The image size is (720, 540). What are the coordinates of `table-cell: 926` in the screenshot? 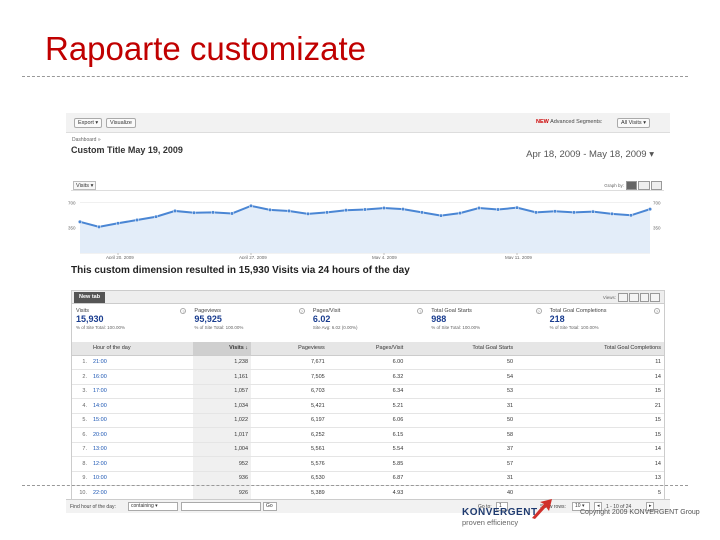 It's located at (222, 493).